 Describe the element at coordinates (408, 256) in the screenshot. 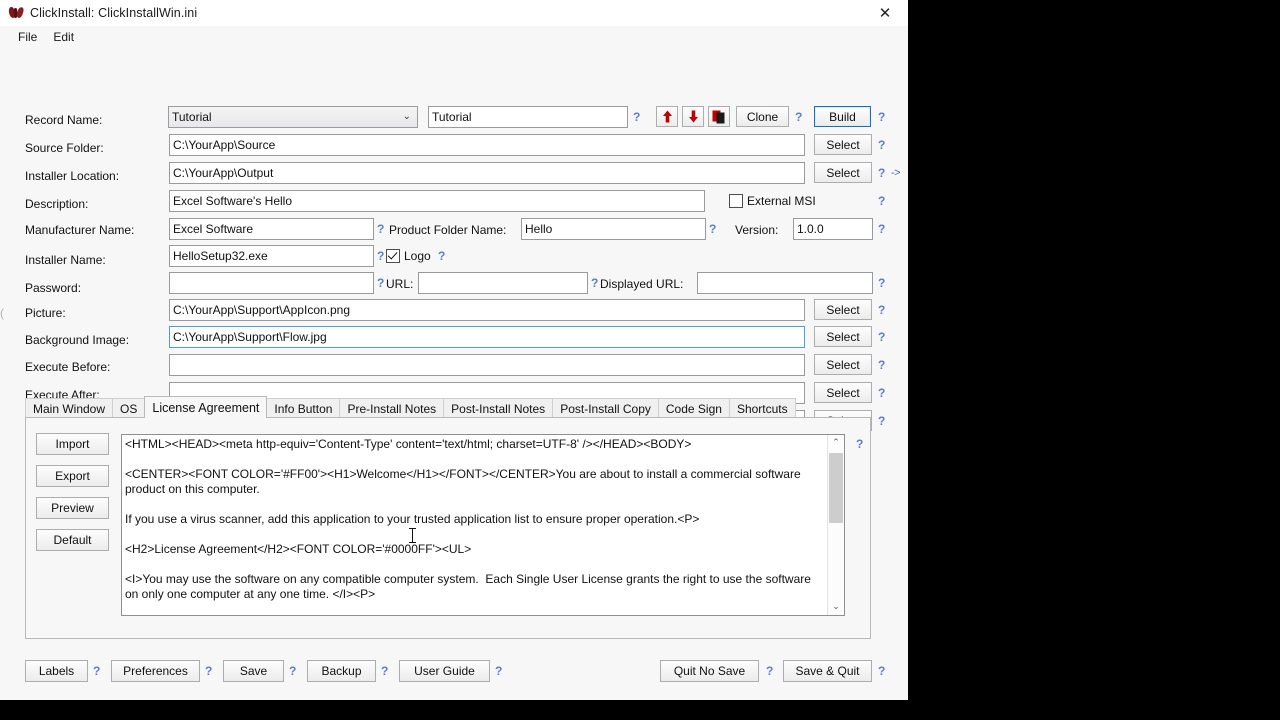

I see `logo-checkbox: Logo` at that location.